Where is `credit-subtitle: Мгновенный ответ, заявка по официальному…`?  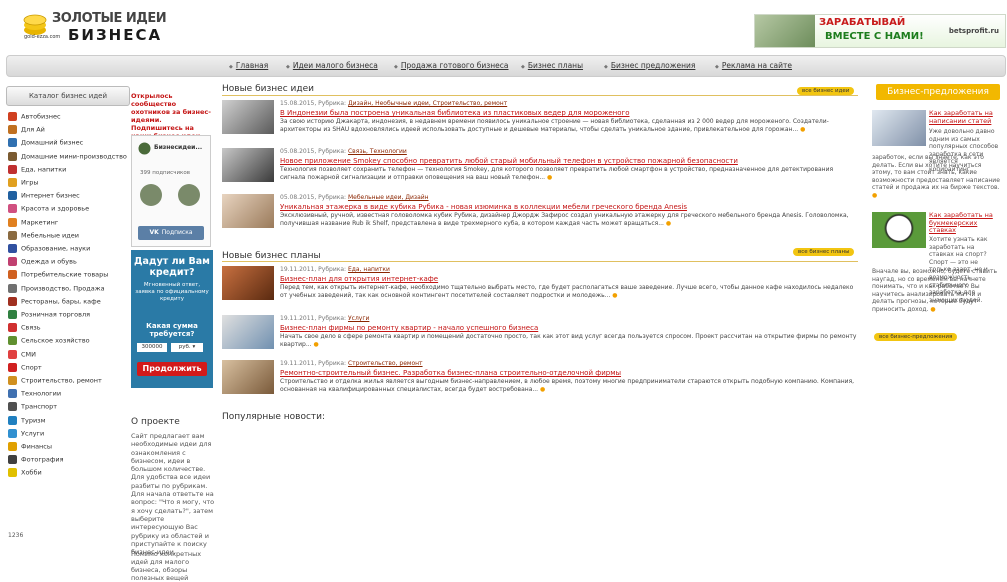 credit-subtitle: Мгновенный ответ, заявка по официальному… is located at coordinates (172, 292).